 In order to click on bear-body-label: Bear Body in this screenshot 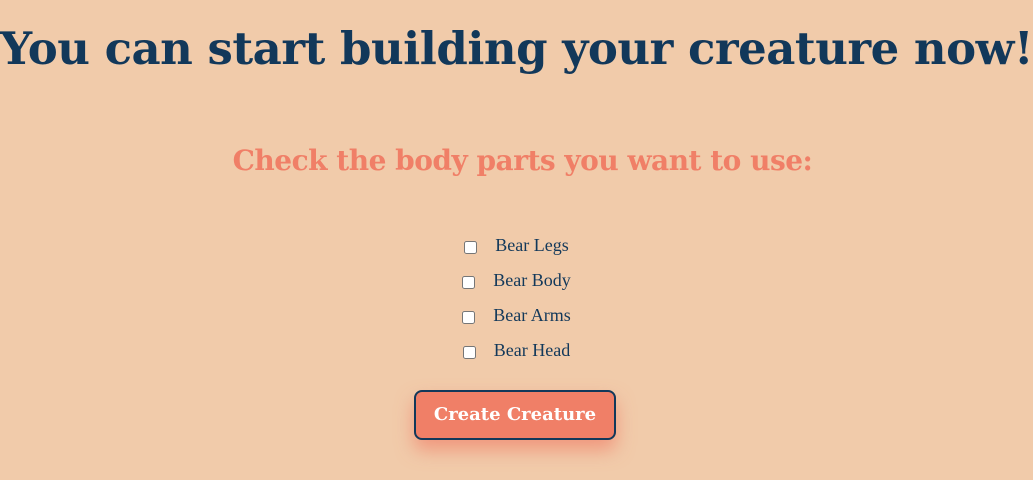, I will do `click(531, 280)`.